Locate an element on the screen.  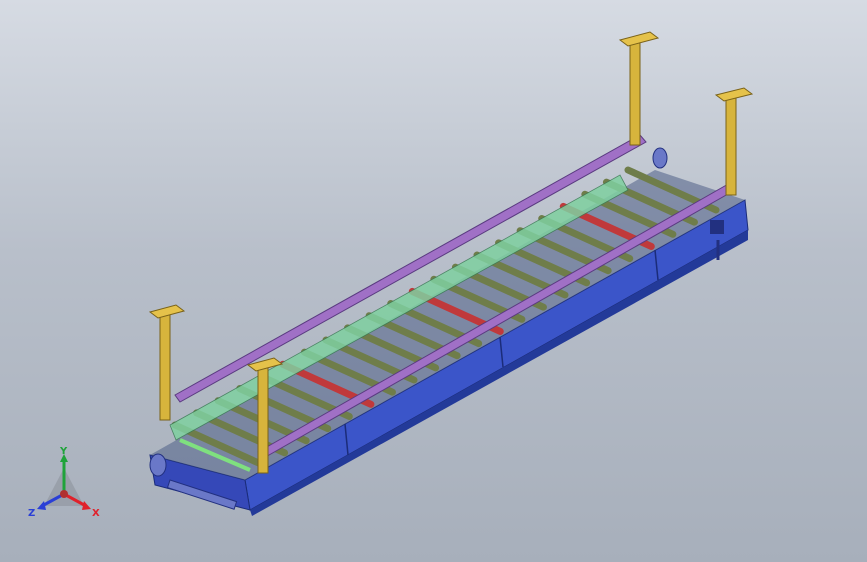
x-axis-label: X is located at coordinates (96, 513).